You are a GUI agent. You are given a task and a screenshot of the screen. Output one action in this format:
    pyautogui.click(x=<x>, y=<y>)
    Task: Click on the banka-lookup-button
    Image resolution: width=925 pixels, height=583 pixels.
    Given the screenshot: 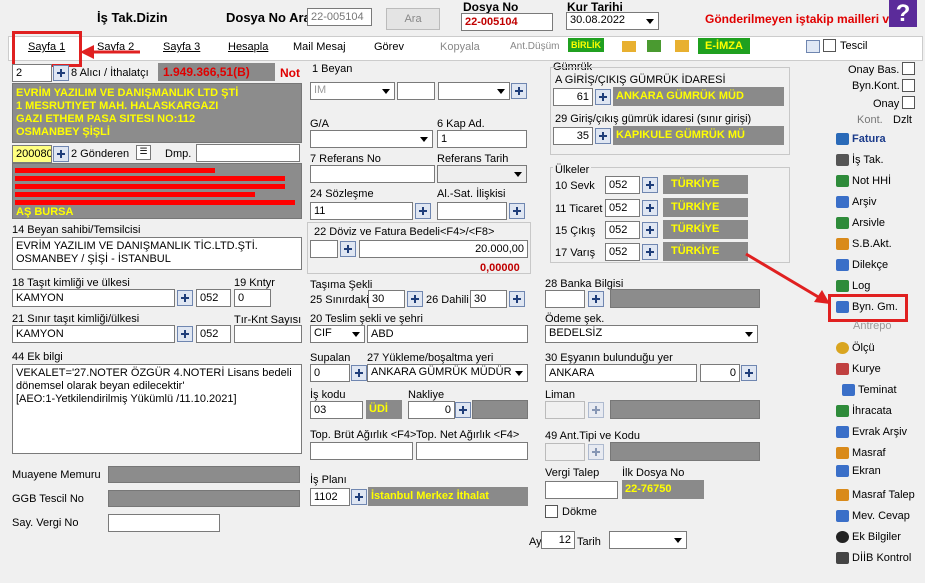 What is the action you would take?
    pyautogui.click(x=596, y=299)
    